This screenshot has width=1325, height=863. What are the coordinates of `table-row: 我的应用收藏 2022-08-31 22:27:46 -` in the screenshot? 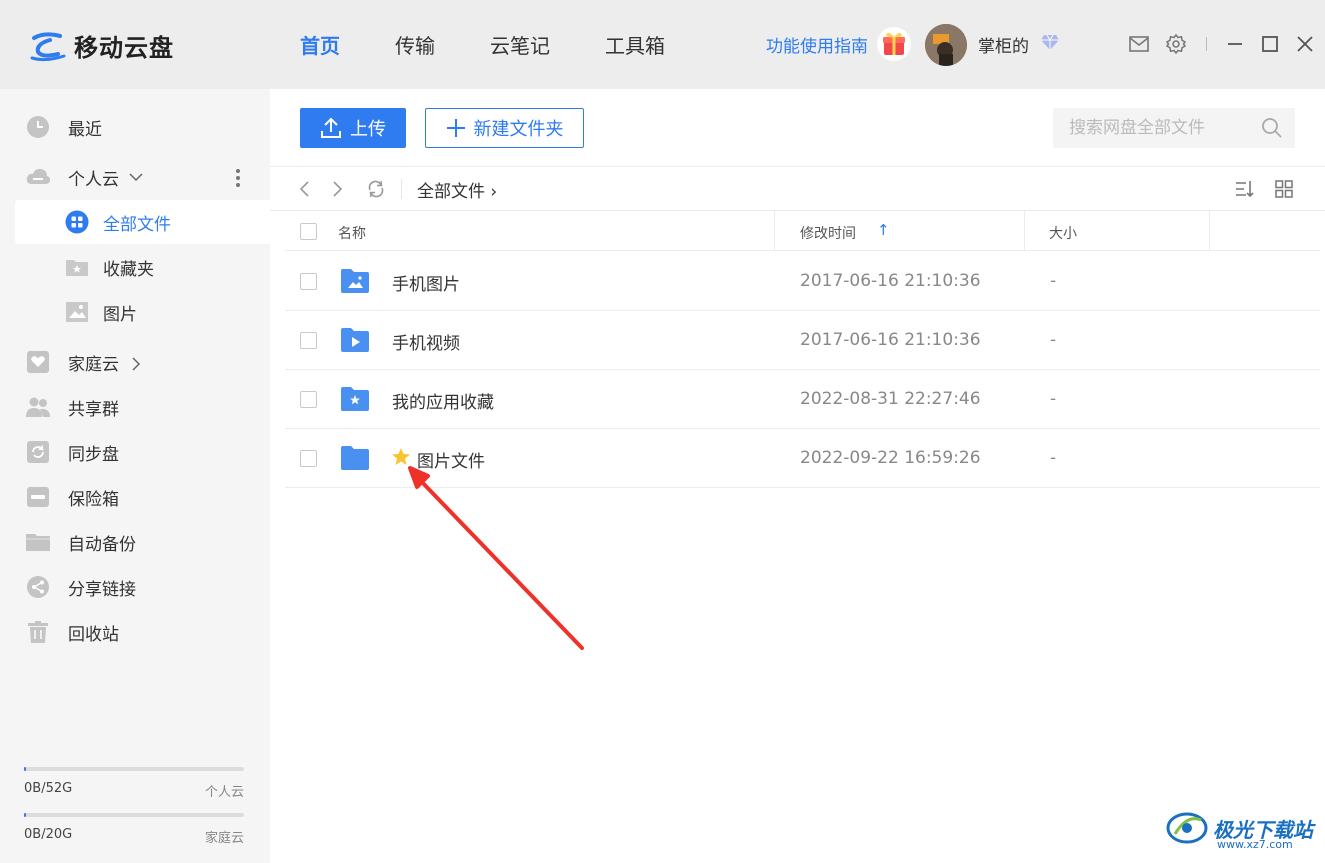 It's located at (802, 399).